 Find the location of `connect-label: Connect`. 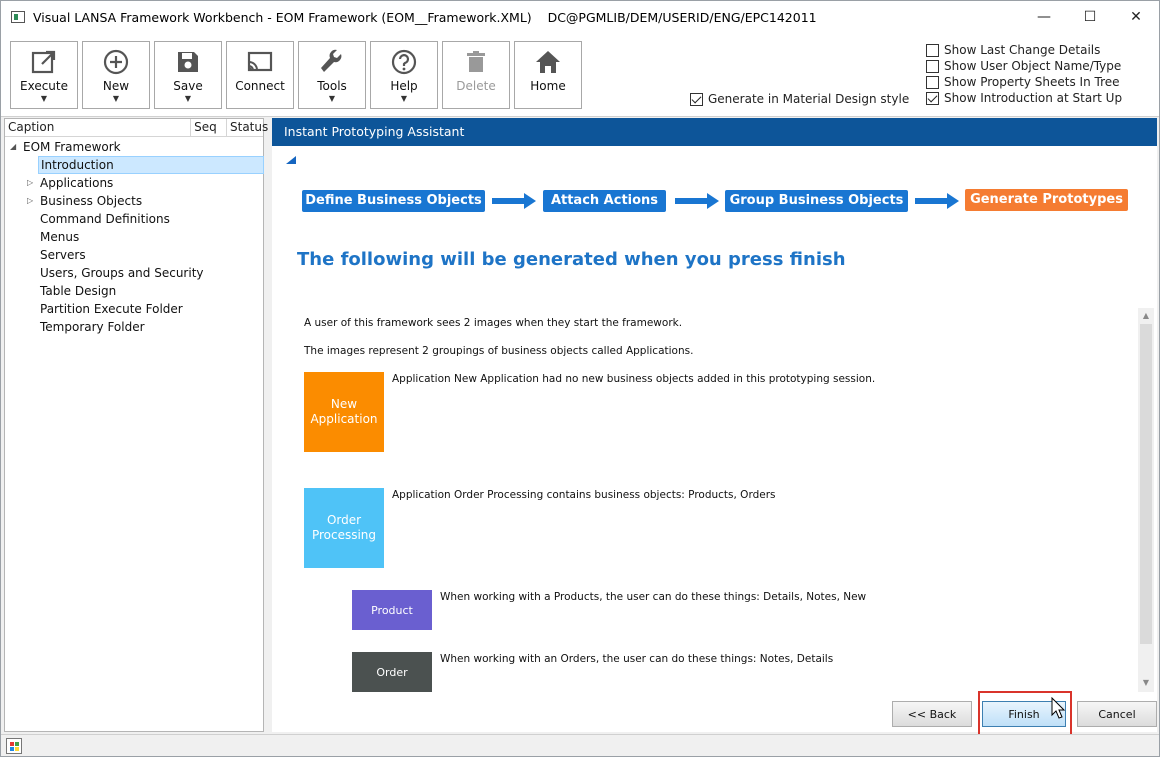

connect-label: Connect is located at coordinates (260, 86).